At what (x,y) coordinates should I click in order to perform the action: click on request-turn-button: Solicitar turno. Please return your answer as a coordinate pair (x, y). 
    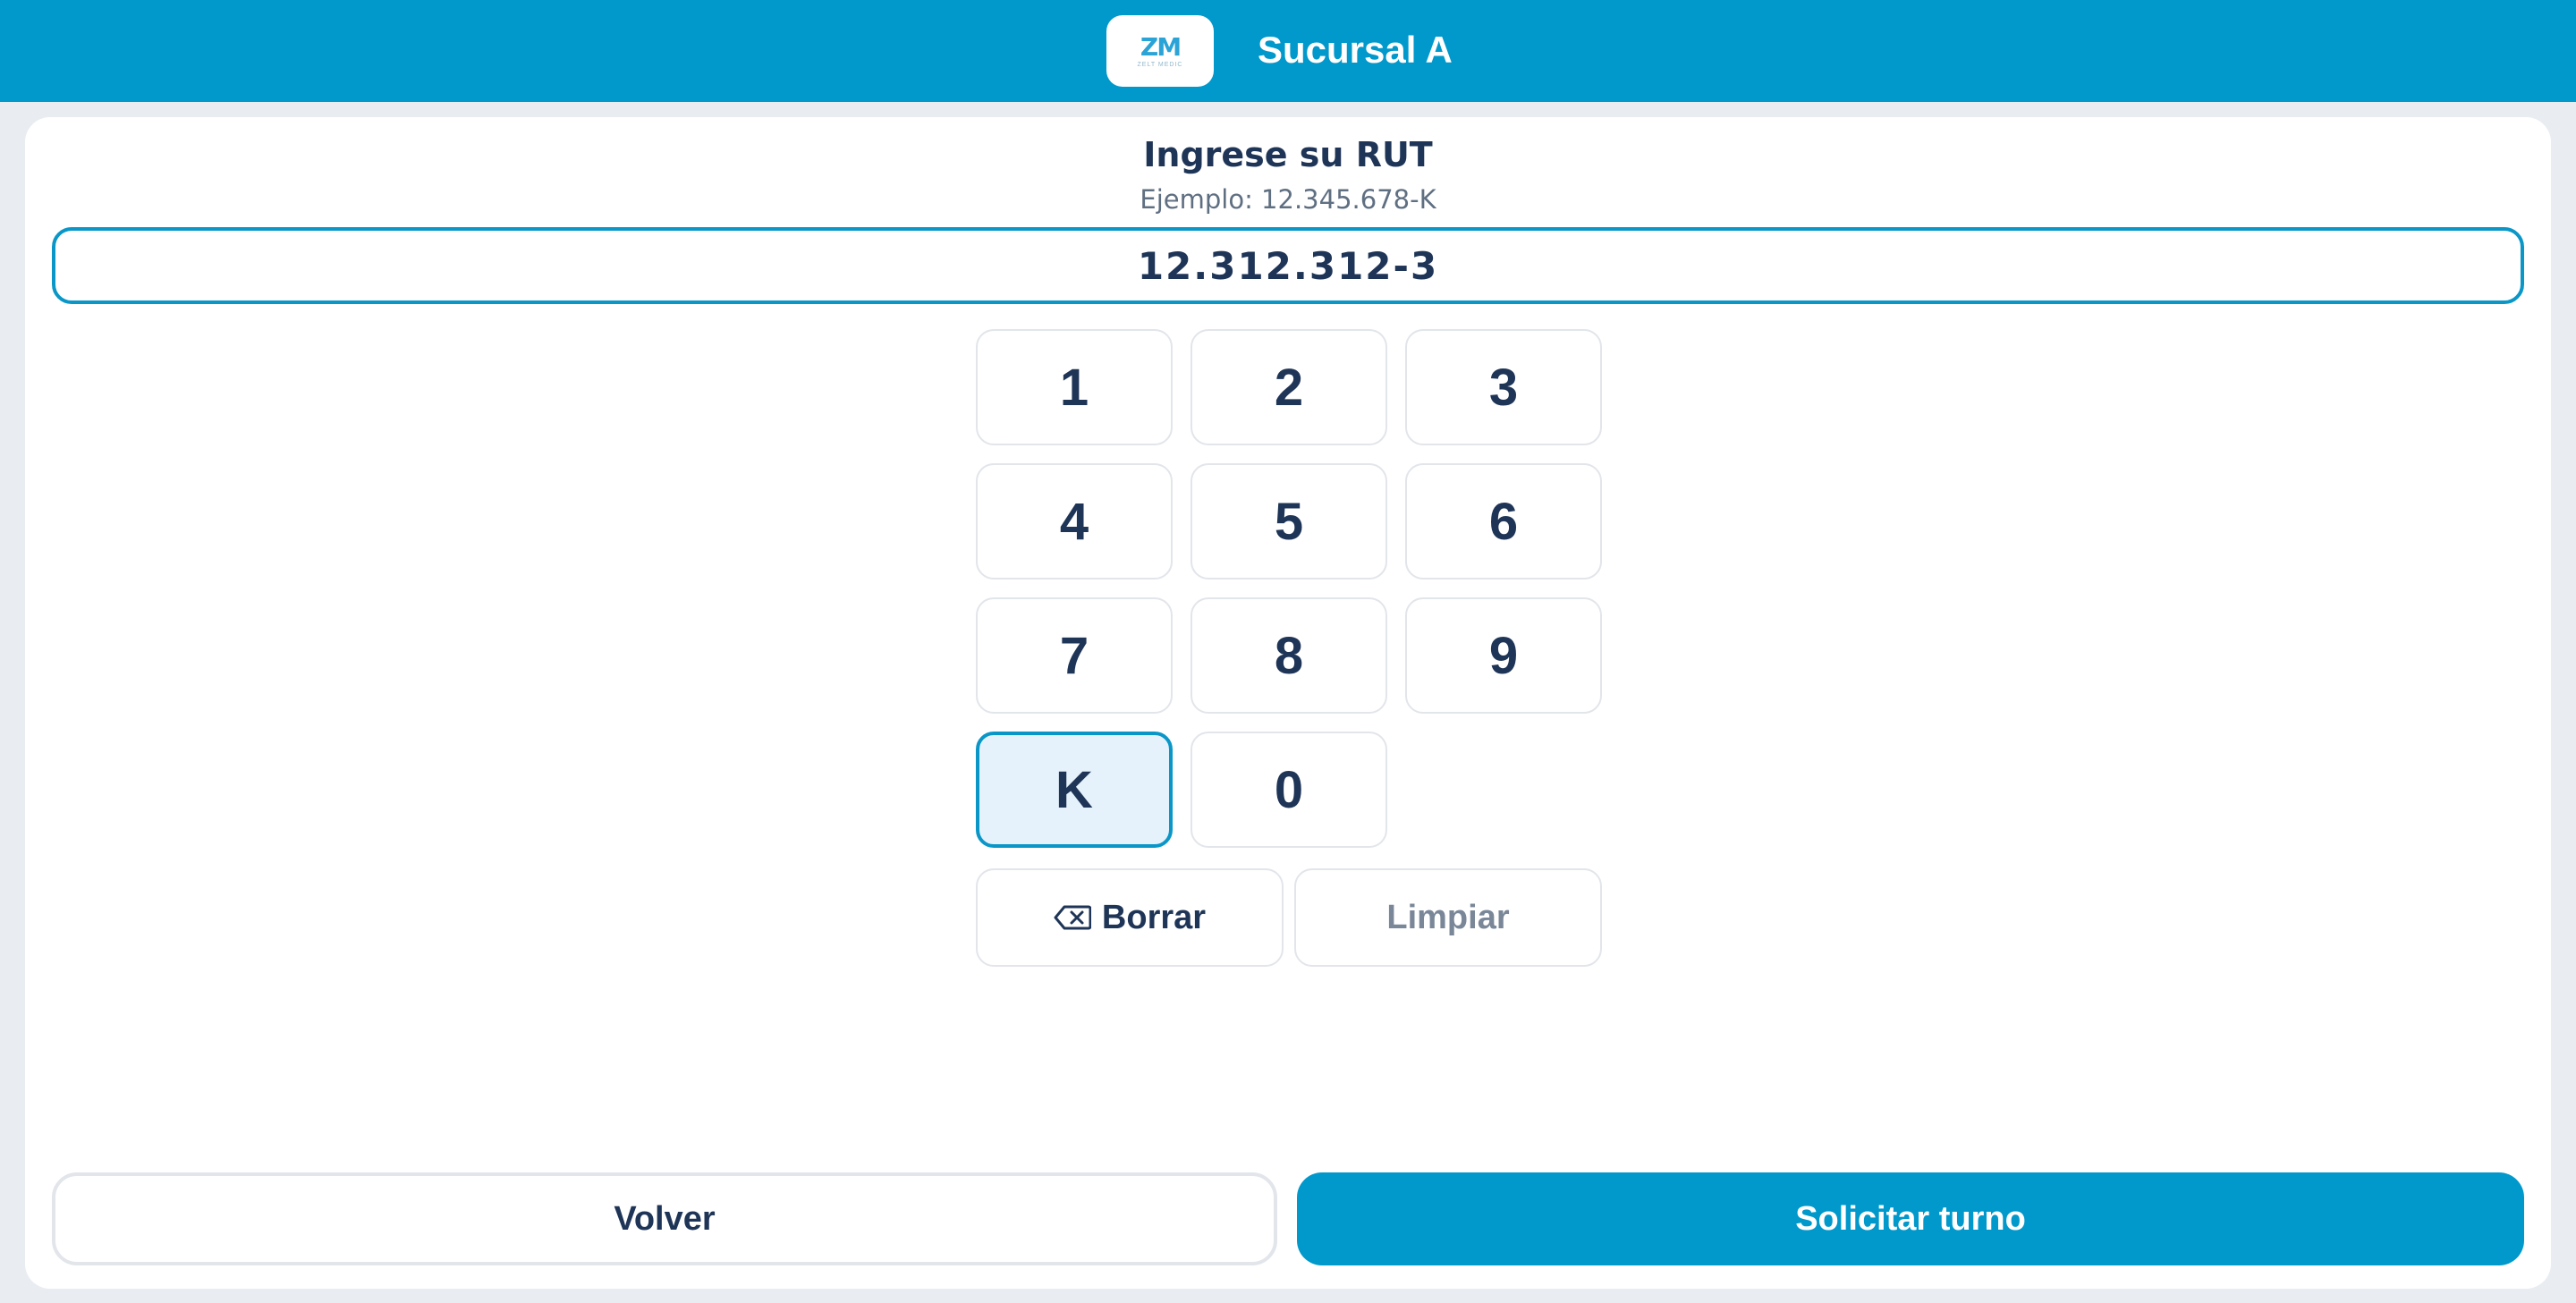
    Looking at the image, I should click on (1910, 1218).